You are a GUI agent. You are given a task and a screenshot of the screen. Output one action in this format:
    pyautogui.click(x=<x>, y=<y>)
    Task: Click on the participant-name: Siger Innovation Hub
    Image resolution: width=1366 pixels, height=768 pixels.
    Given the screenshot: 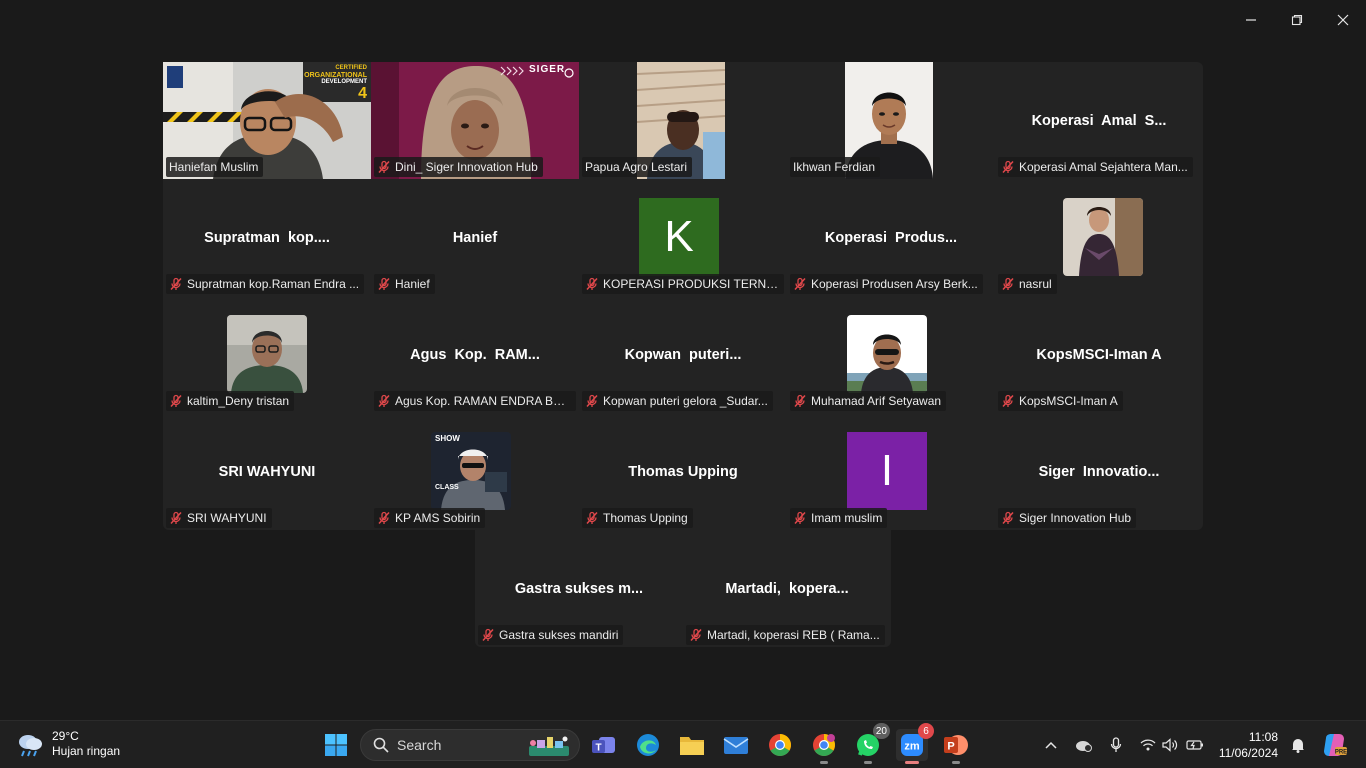 What is the action you would take?
    pyautogui.click(x=1075, y=518)
    